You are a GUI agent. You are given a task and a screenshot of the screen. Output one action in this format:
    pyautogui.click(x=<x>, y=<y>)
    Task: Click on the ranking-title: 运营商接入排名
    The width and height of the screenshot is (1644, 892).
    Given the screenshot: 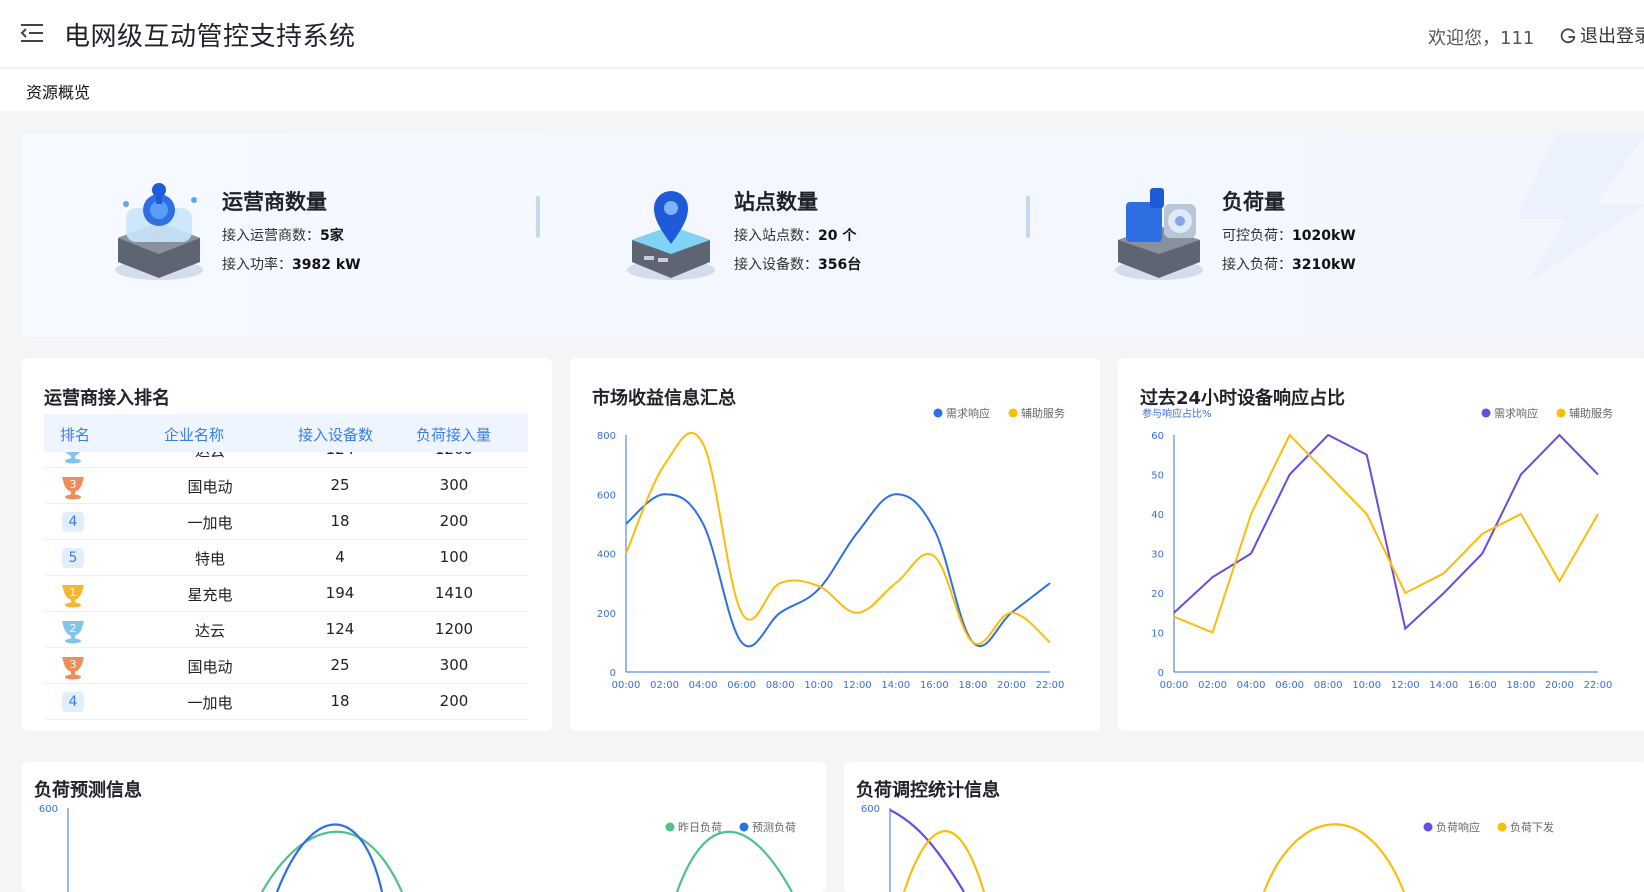 What is the action you would take?
    pyautogui.click(x=107, y=397)
    